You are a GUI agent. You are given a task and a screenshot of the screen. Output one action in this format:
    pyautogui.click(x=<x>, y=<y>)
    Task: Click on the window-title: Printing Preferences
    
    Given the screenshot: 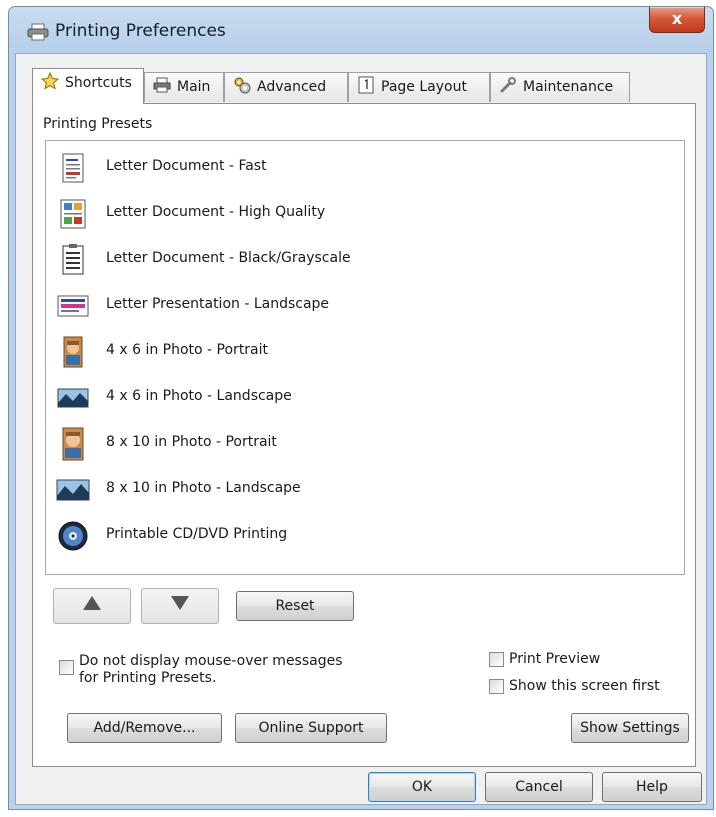 What is the action you would take?
    pyautogui.click(x=140, y=31)
    